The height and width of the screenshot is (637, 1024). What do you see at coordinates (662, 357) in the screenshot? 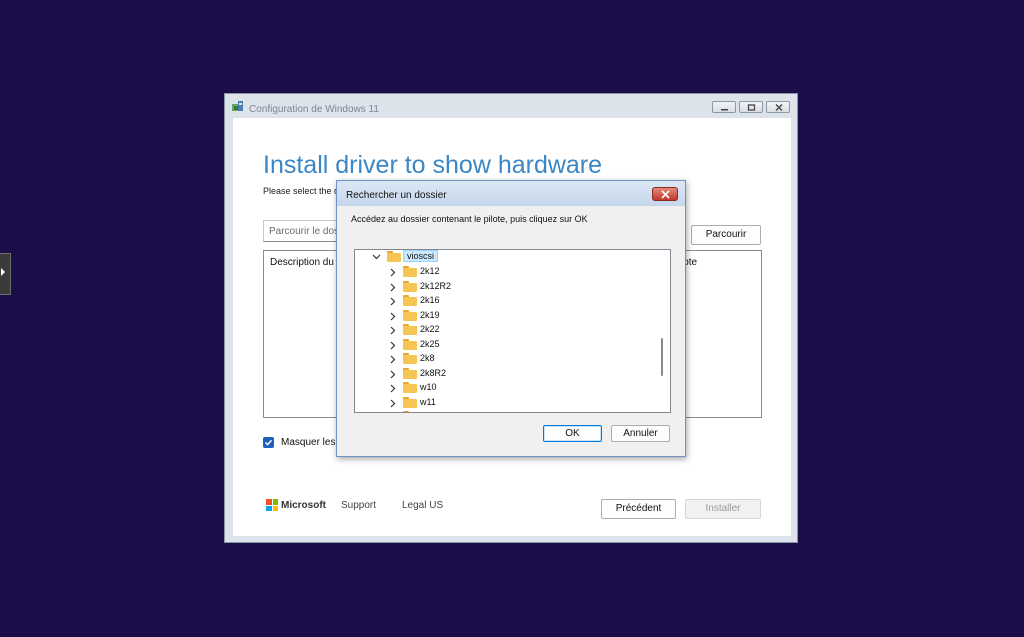
I see `tree-scrollbar-thumb` at bounding box center [662, 357].